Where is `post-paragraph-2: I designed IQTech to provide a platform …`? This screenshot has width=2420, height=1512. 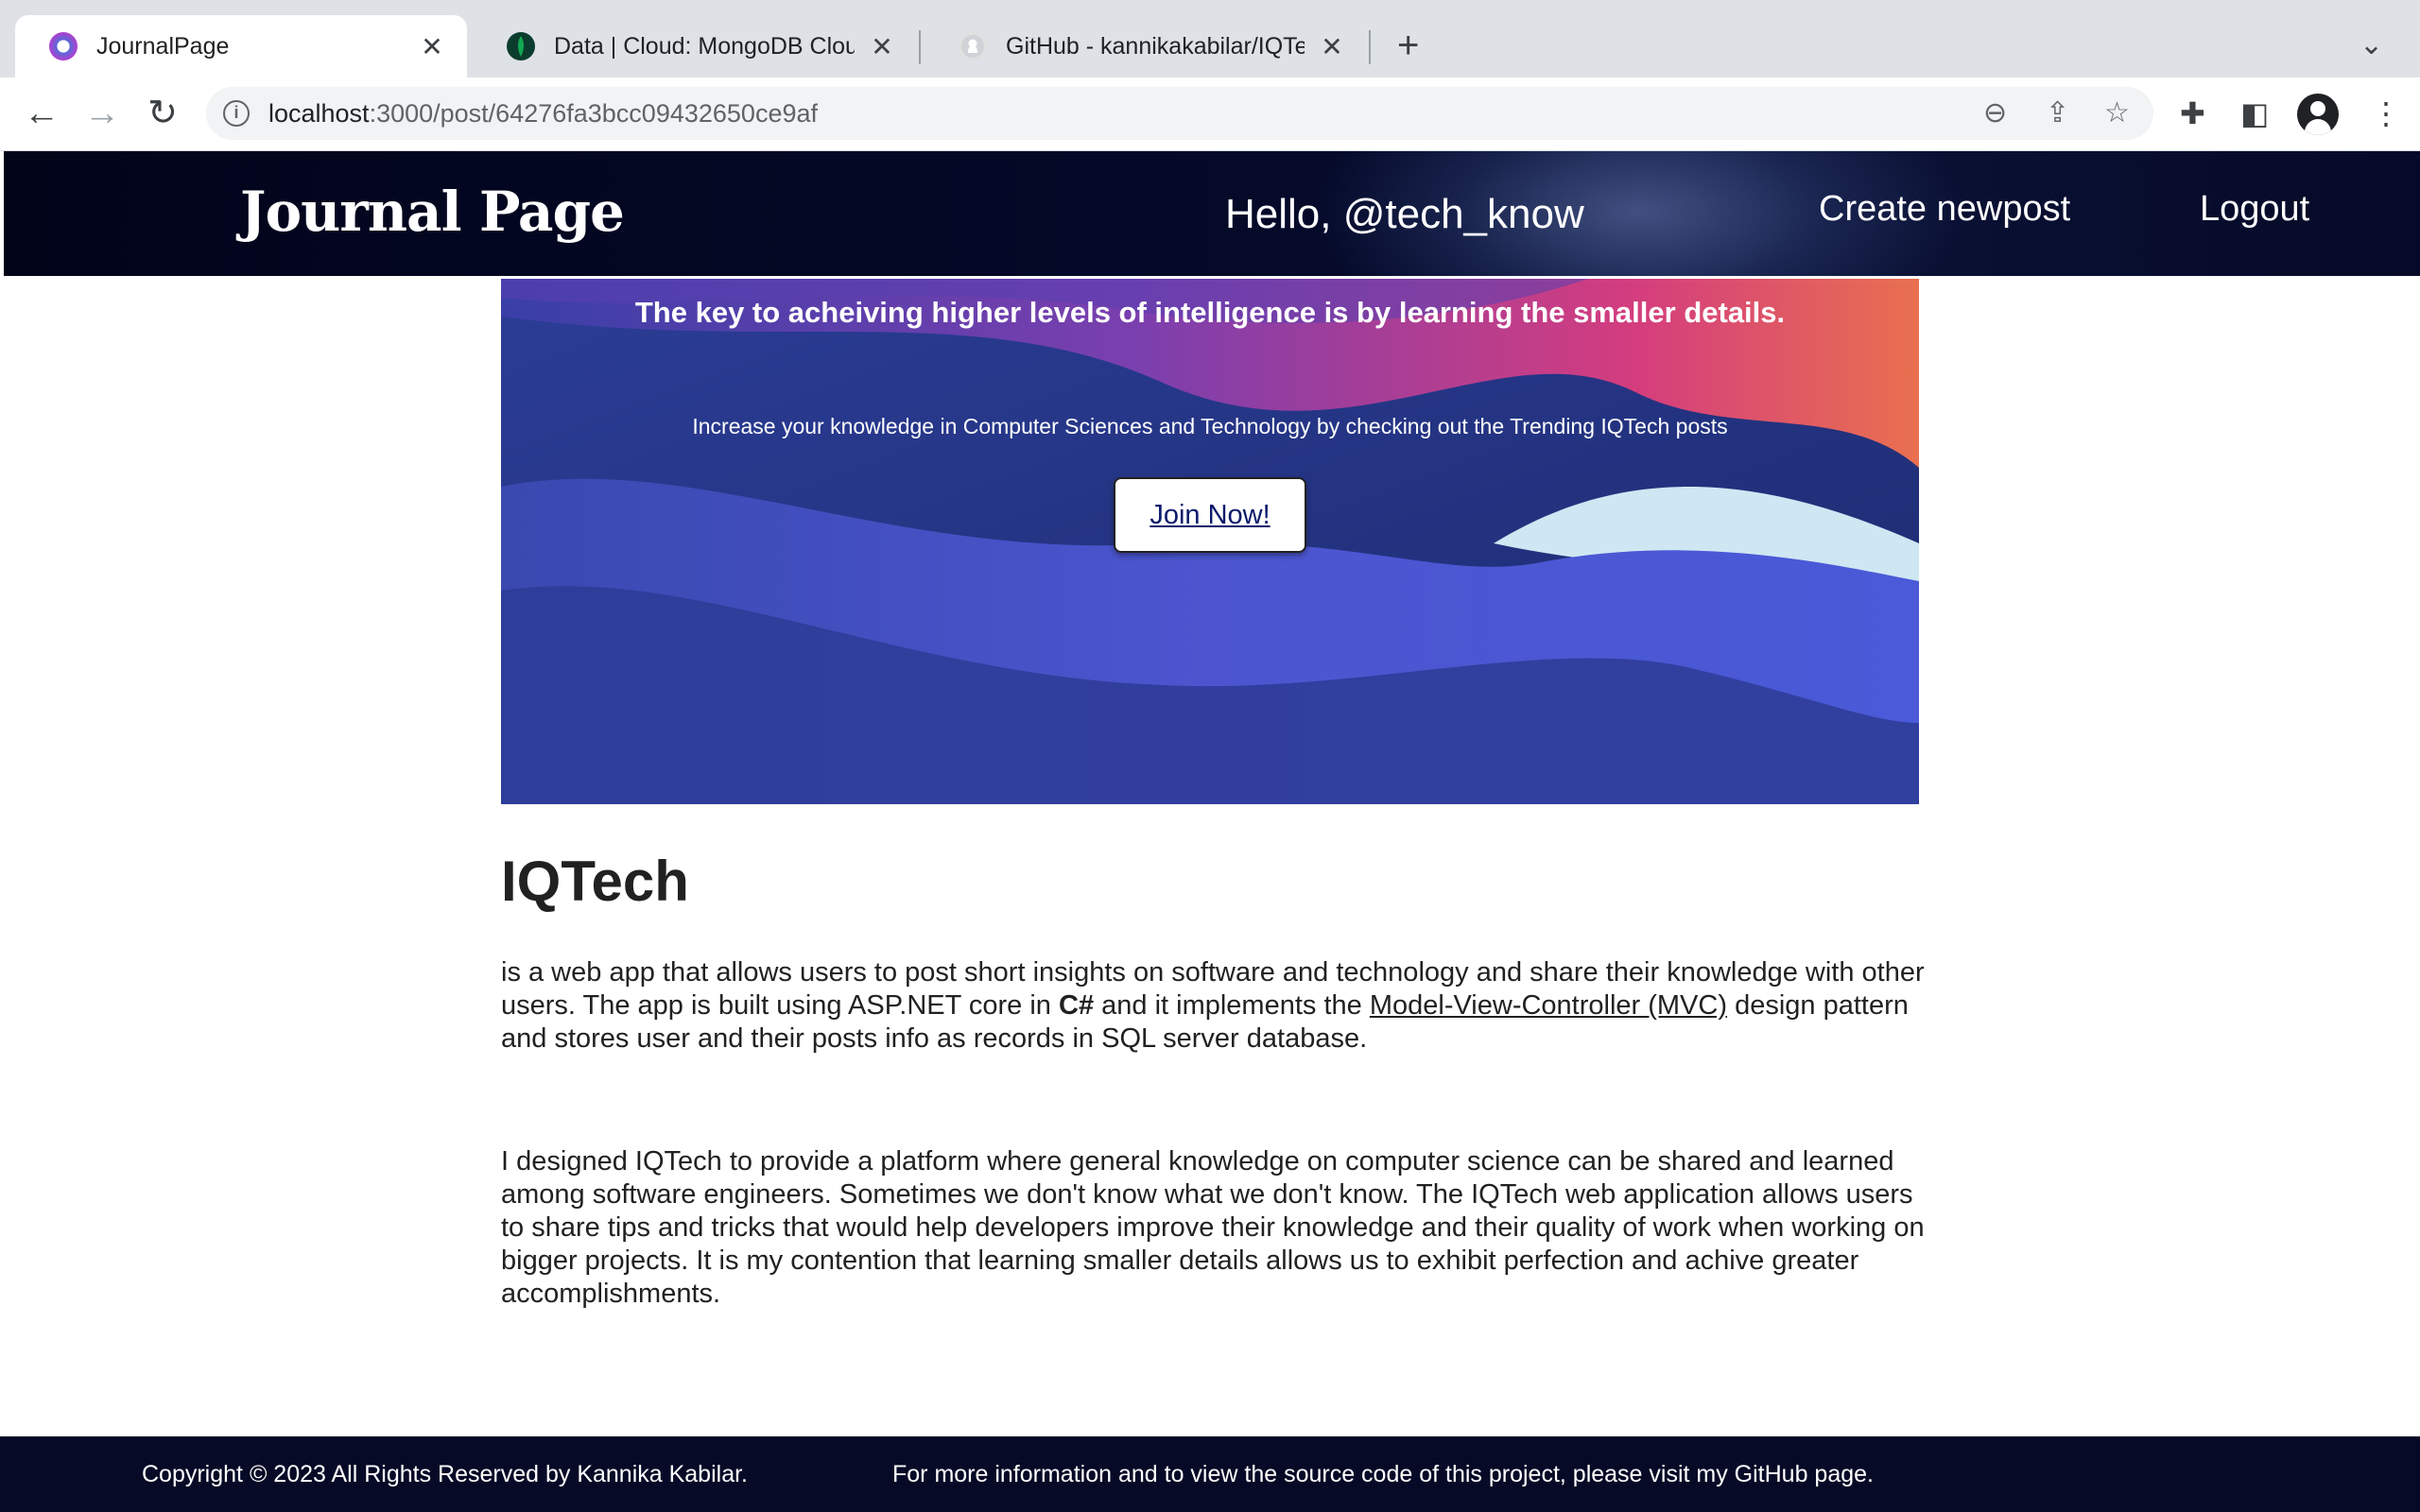 post-paragraph-2: I designed IQTech to provide a platform … is located at coordinates (1213, 1227).